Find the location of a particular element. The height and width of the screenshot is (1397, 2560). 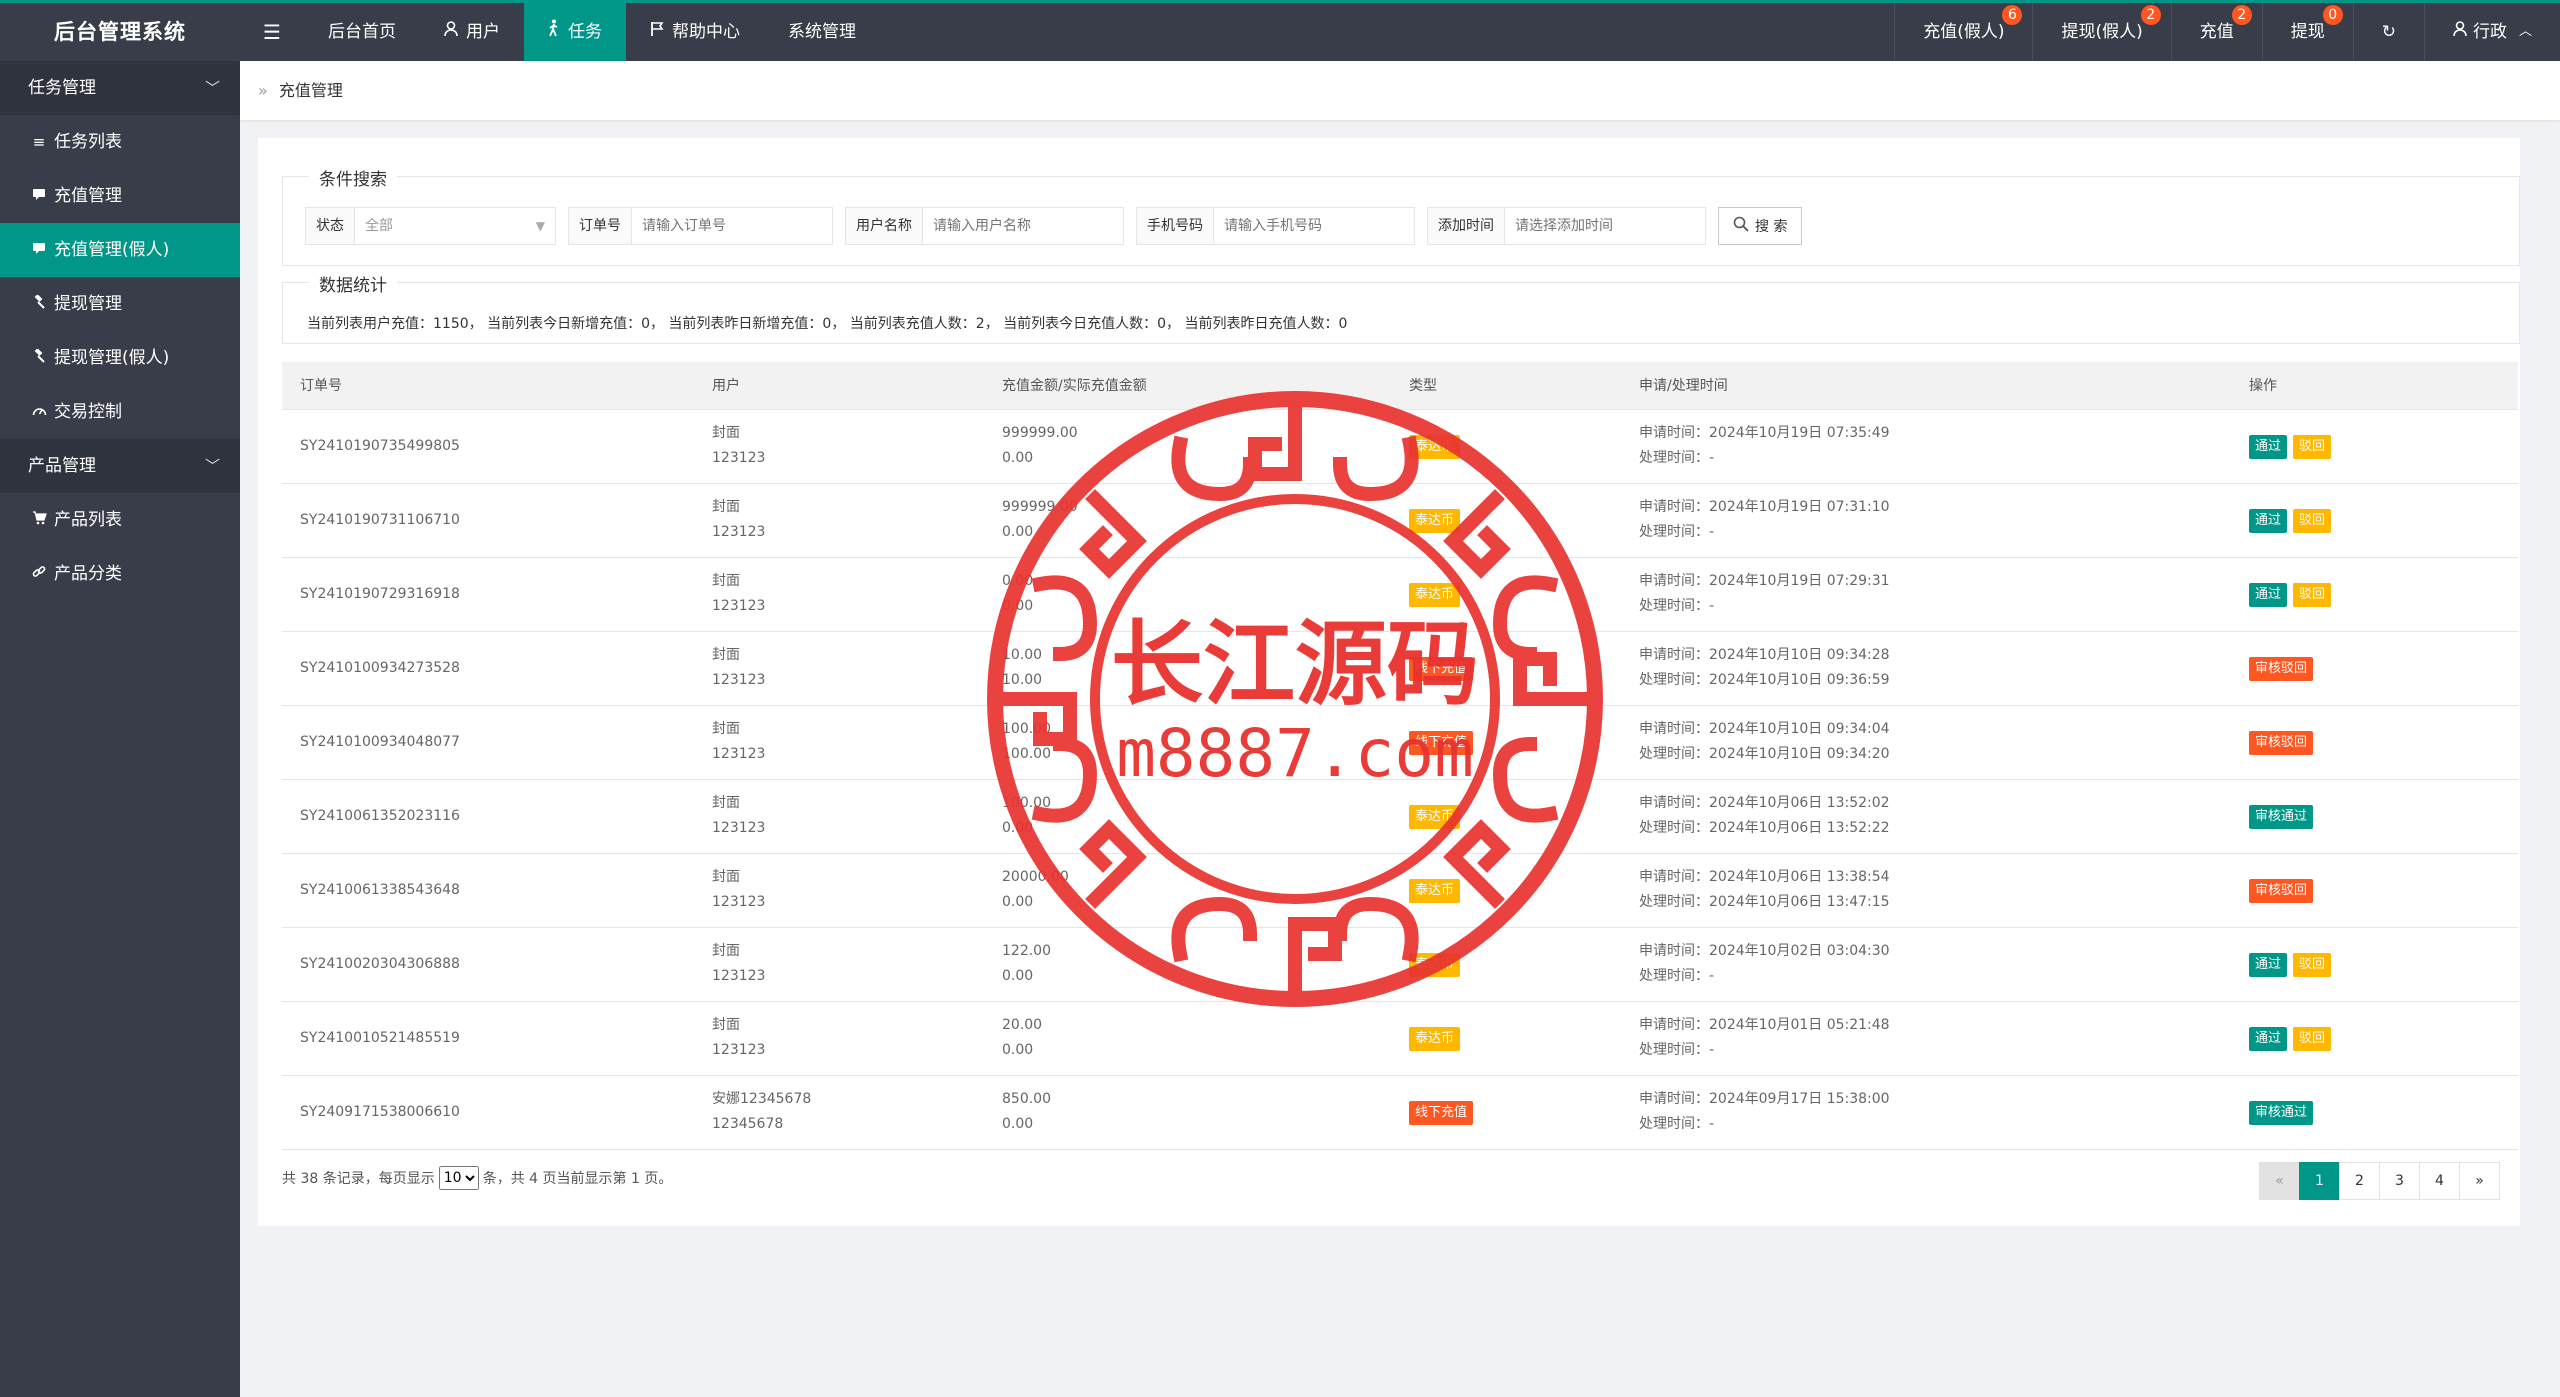

cell-amount: 20.00 0.00 is located at coordinates (1187, 1038).